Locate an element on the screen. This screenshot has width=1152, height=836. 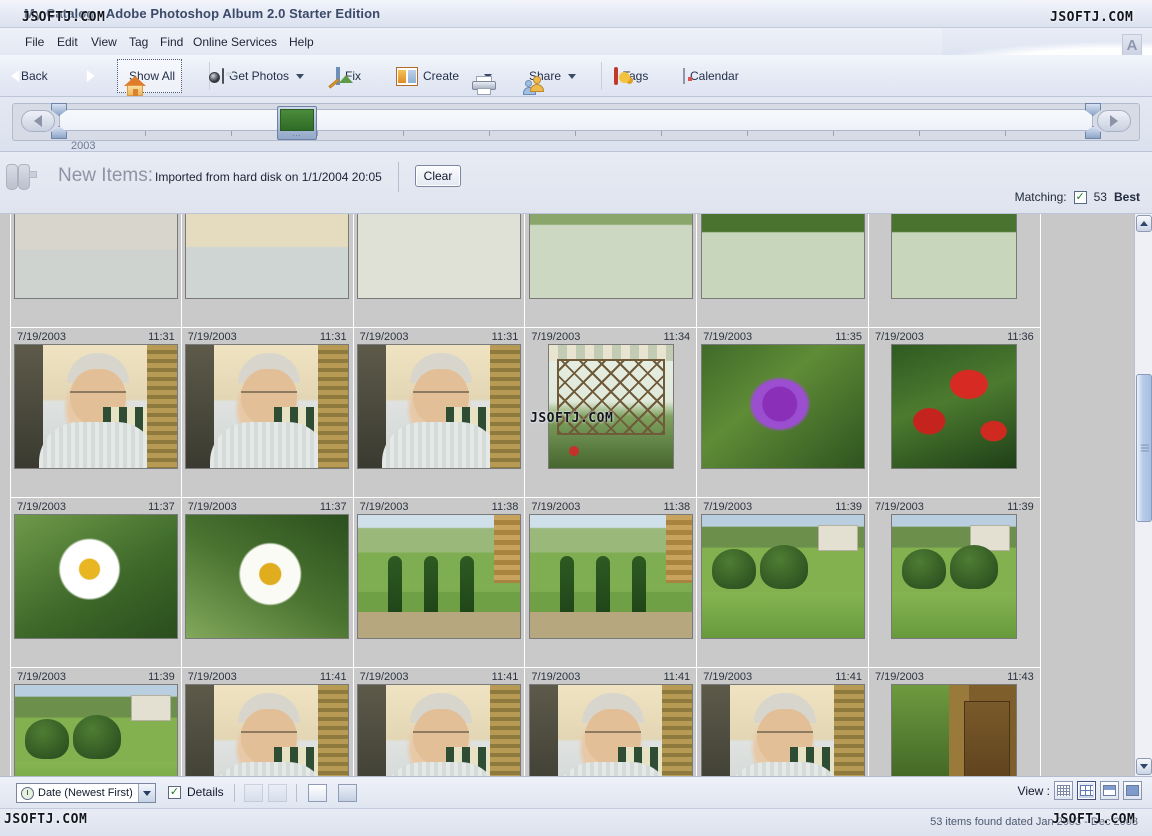
menu-item-edit: Edit is located at coordinates (67, 42).